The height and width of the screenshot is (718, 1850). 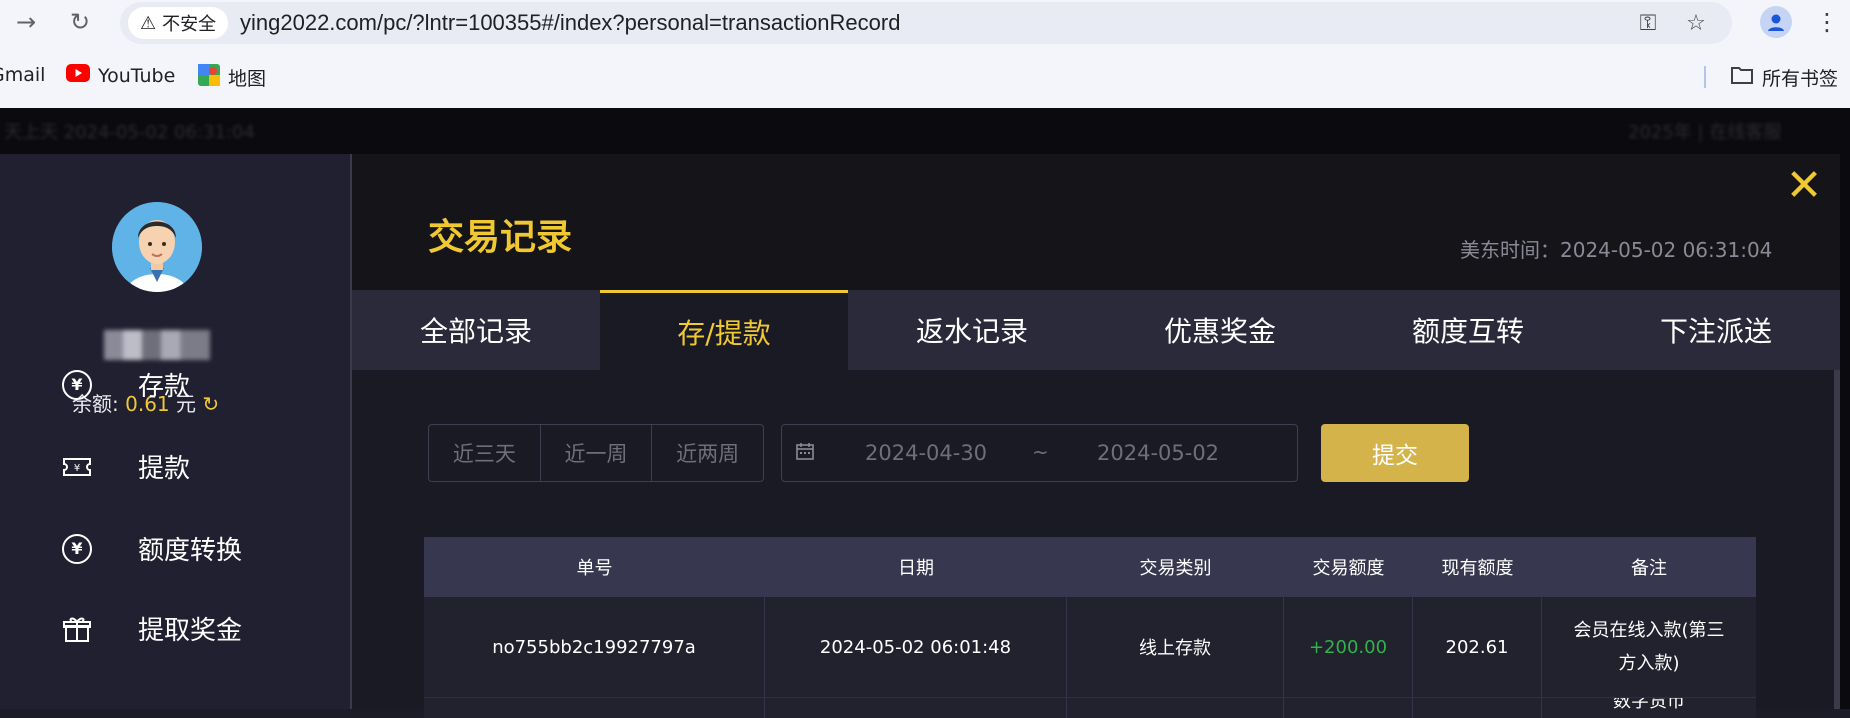 What do you see at coordinates (22, 75) in the screenshot?
I see `bookmark-gmail: Gmail` at bounding box center [22, 75].